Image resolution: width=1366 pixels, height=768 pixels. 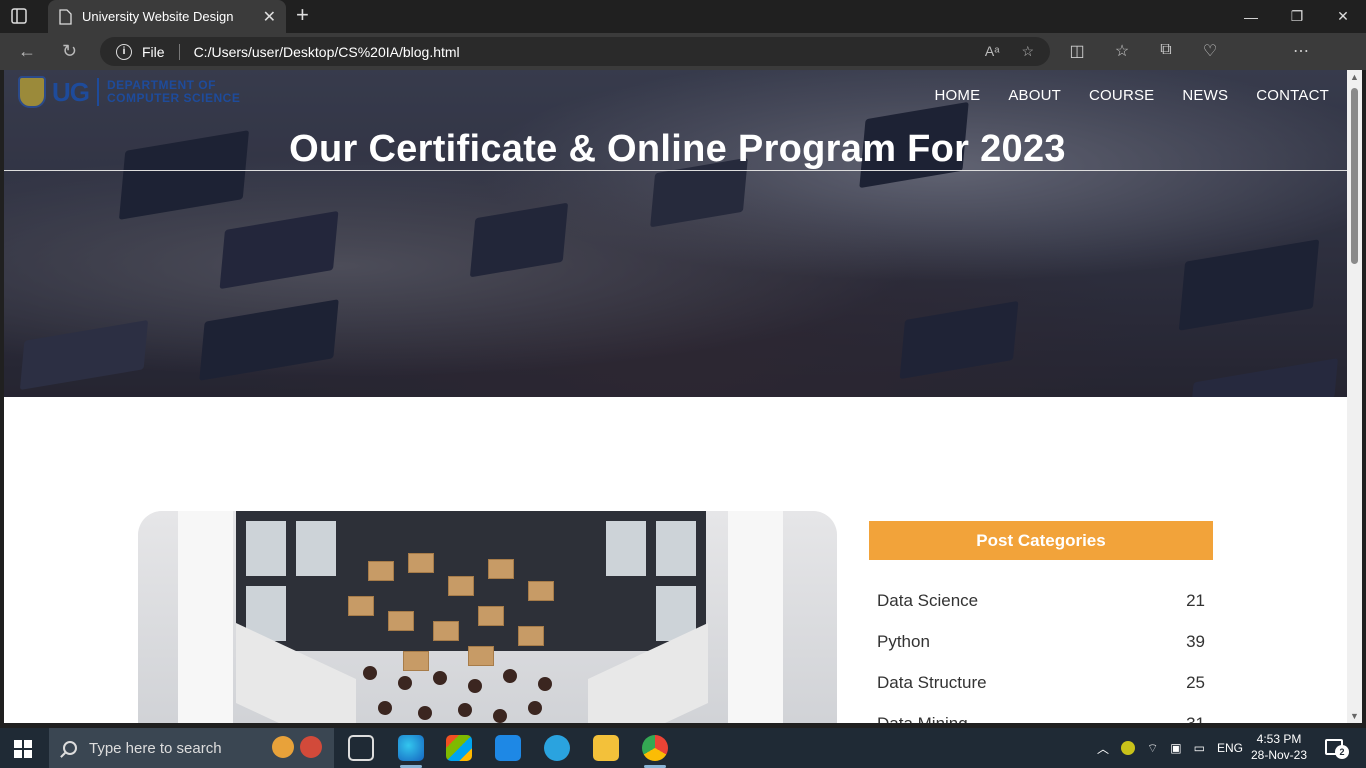 What do you see at coordinates (24, 17) in the screenshot?
I see `tab-actions-icon` at bounding box center [24, 17].